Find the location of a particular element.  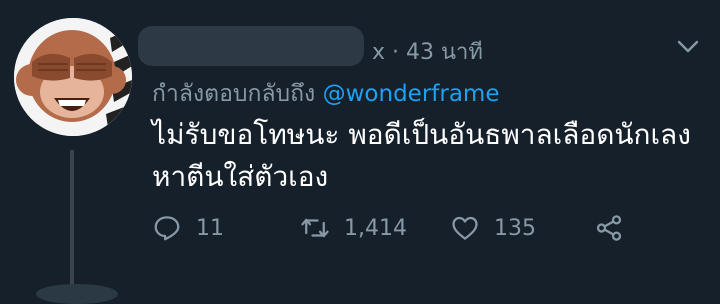

next-tweet-avatar is located at coordinates (77, 294).